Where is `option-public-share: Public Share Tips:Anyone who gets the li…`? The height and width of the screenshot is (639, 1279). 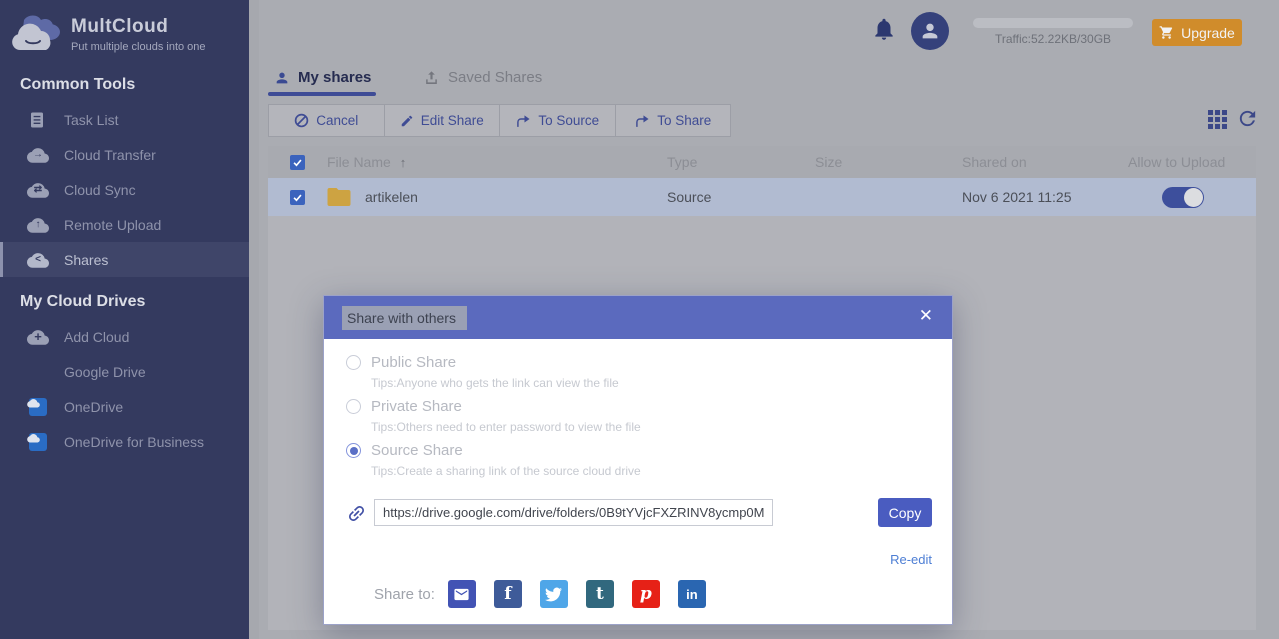 option-public-share: Public Share Tips:Anyone who gets the li… is located at coordinates (482, 372).